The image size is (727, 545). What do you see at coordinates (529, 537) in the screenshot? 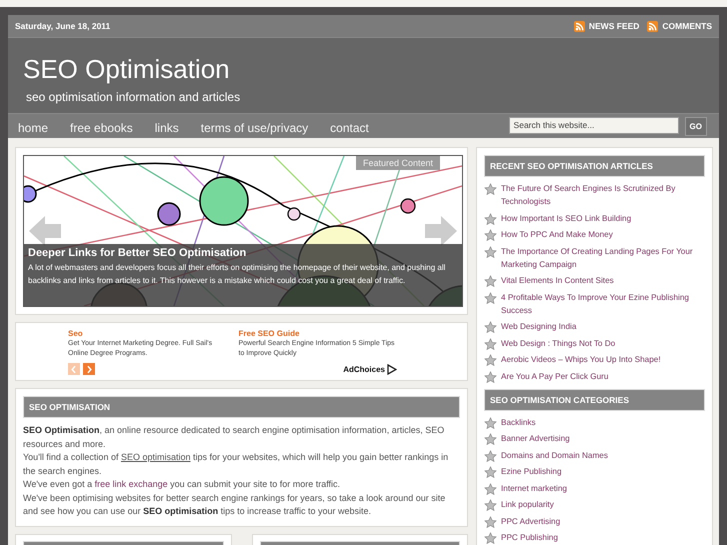
I see `article-link: PPC Publishing` at bounding box center [529, 537].